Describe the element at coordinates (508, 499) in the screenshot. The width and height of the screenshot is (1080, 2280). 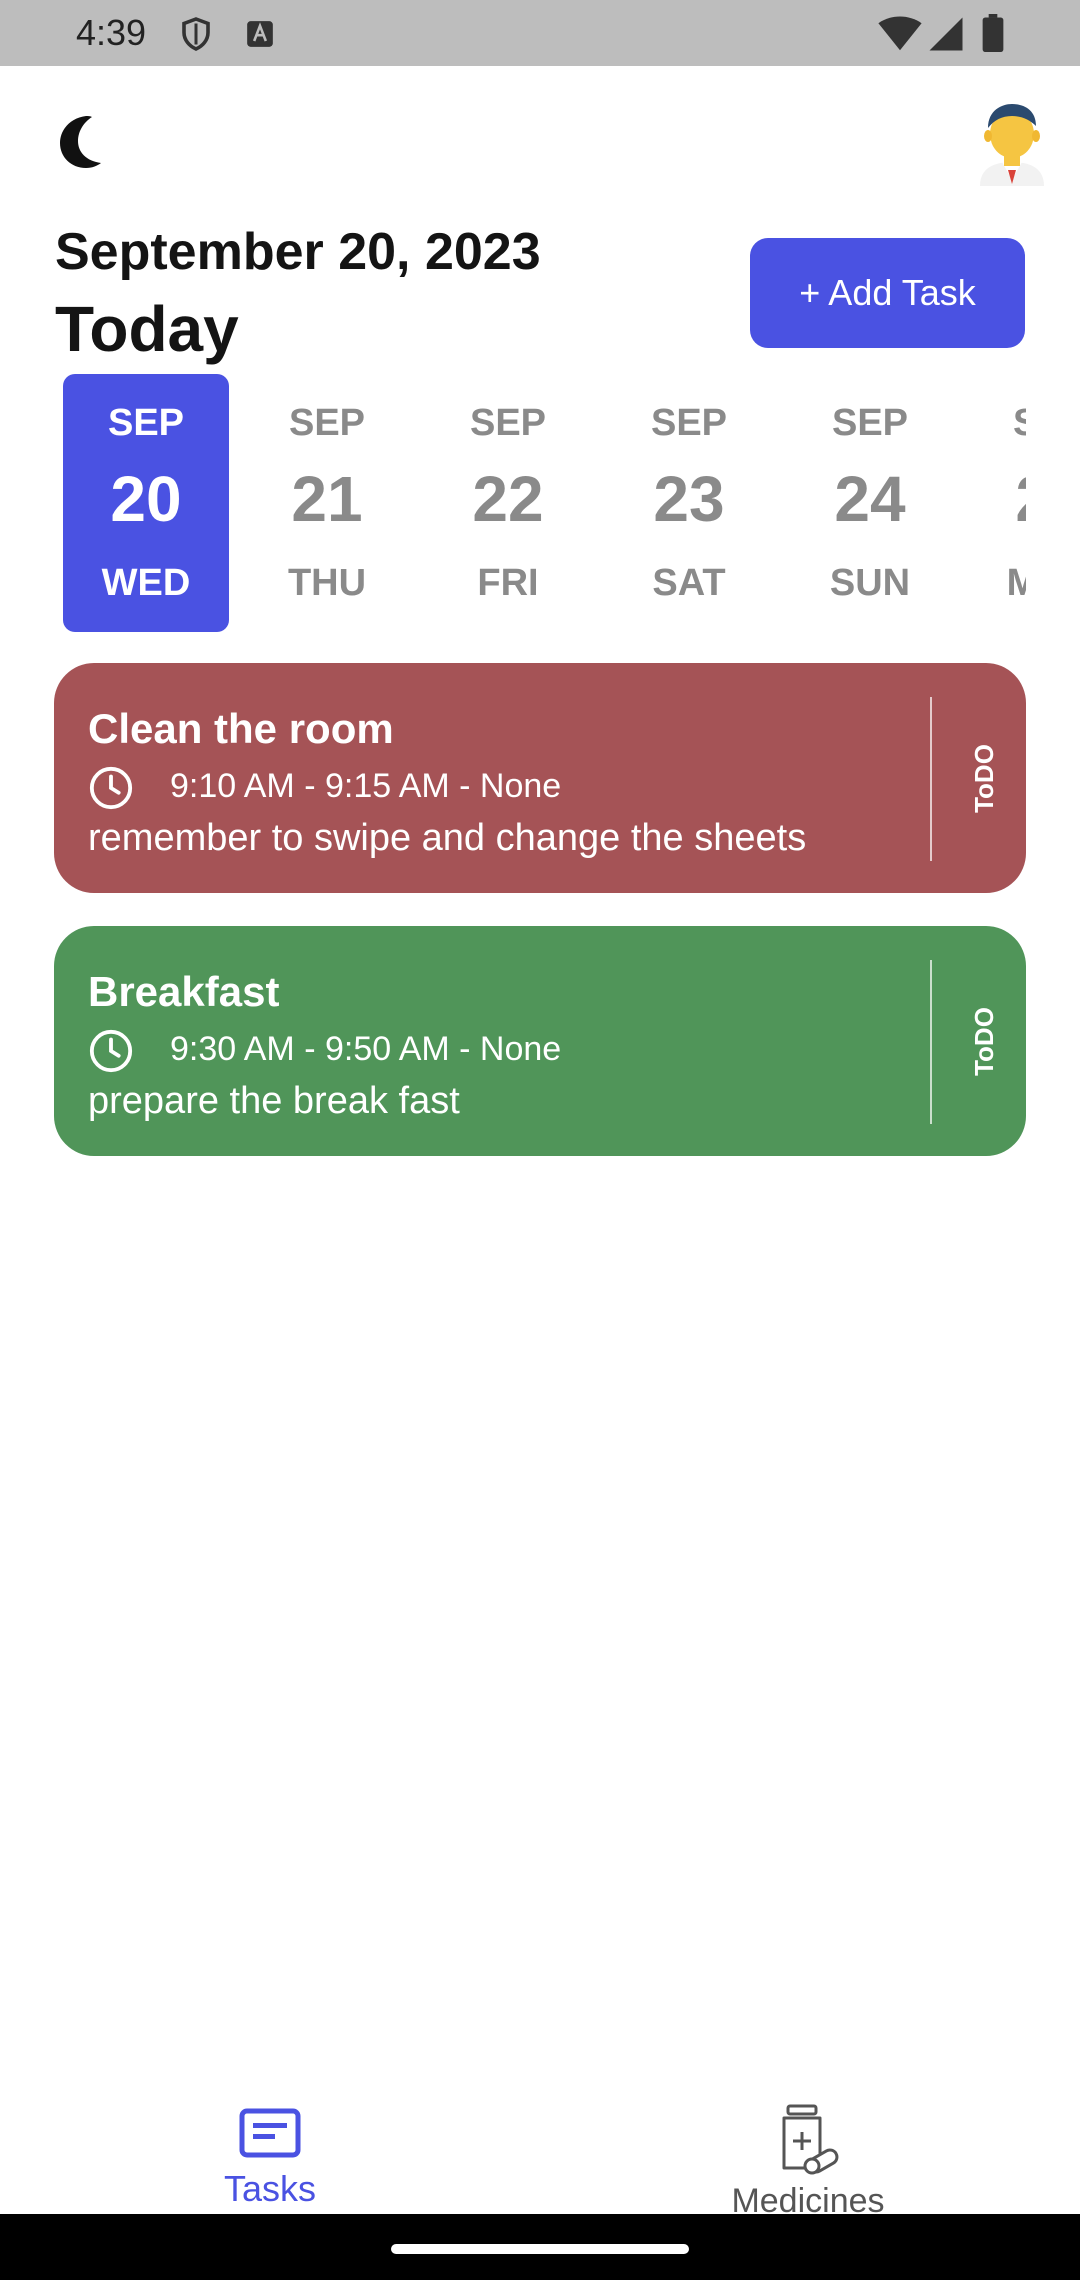
I see `date-day: 22` at that location.